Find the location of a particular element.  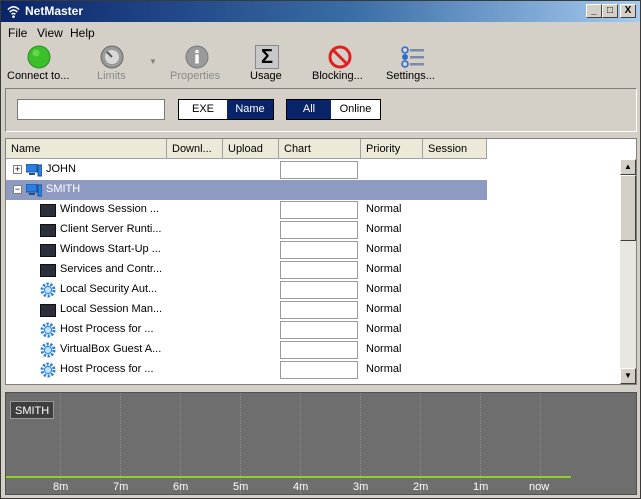

table-row-smith: − SMITH is located at coordinates (313, 190).